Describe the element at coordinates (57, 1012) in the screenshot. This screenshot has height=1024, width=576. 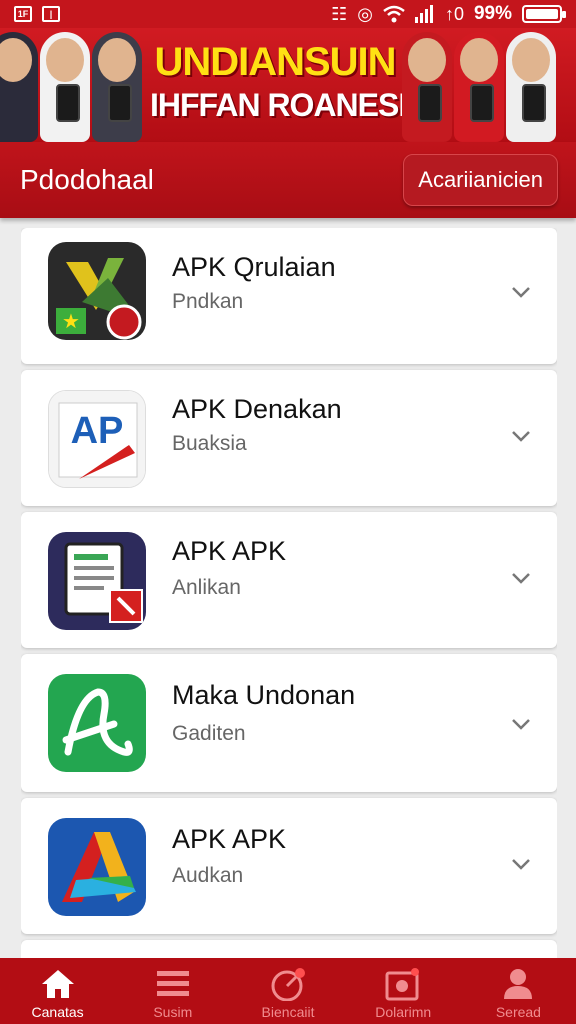
I see `nav-label: Canatas` at that location.